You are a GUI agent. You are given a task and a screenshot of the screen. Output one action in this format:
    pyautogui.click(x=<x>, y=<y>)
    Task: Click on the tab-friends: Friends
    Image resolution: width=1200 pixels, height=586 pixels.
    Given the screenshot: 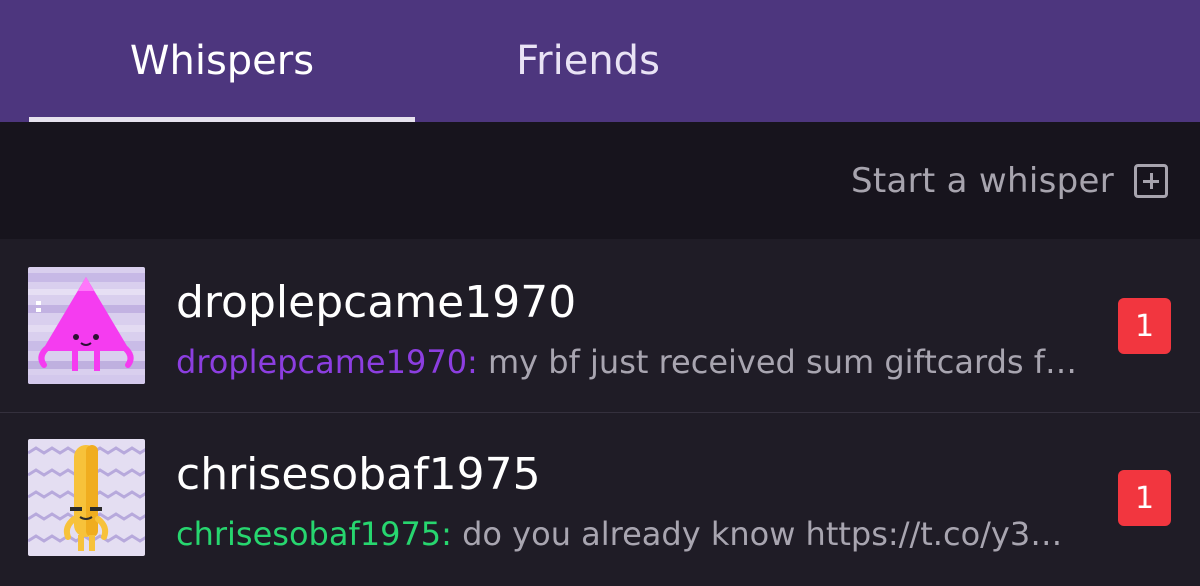 What is the action you would take?
    pyautogui.click(x=588, y=61)
    